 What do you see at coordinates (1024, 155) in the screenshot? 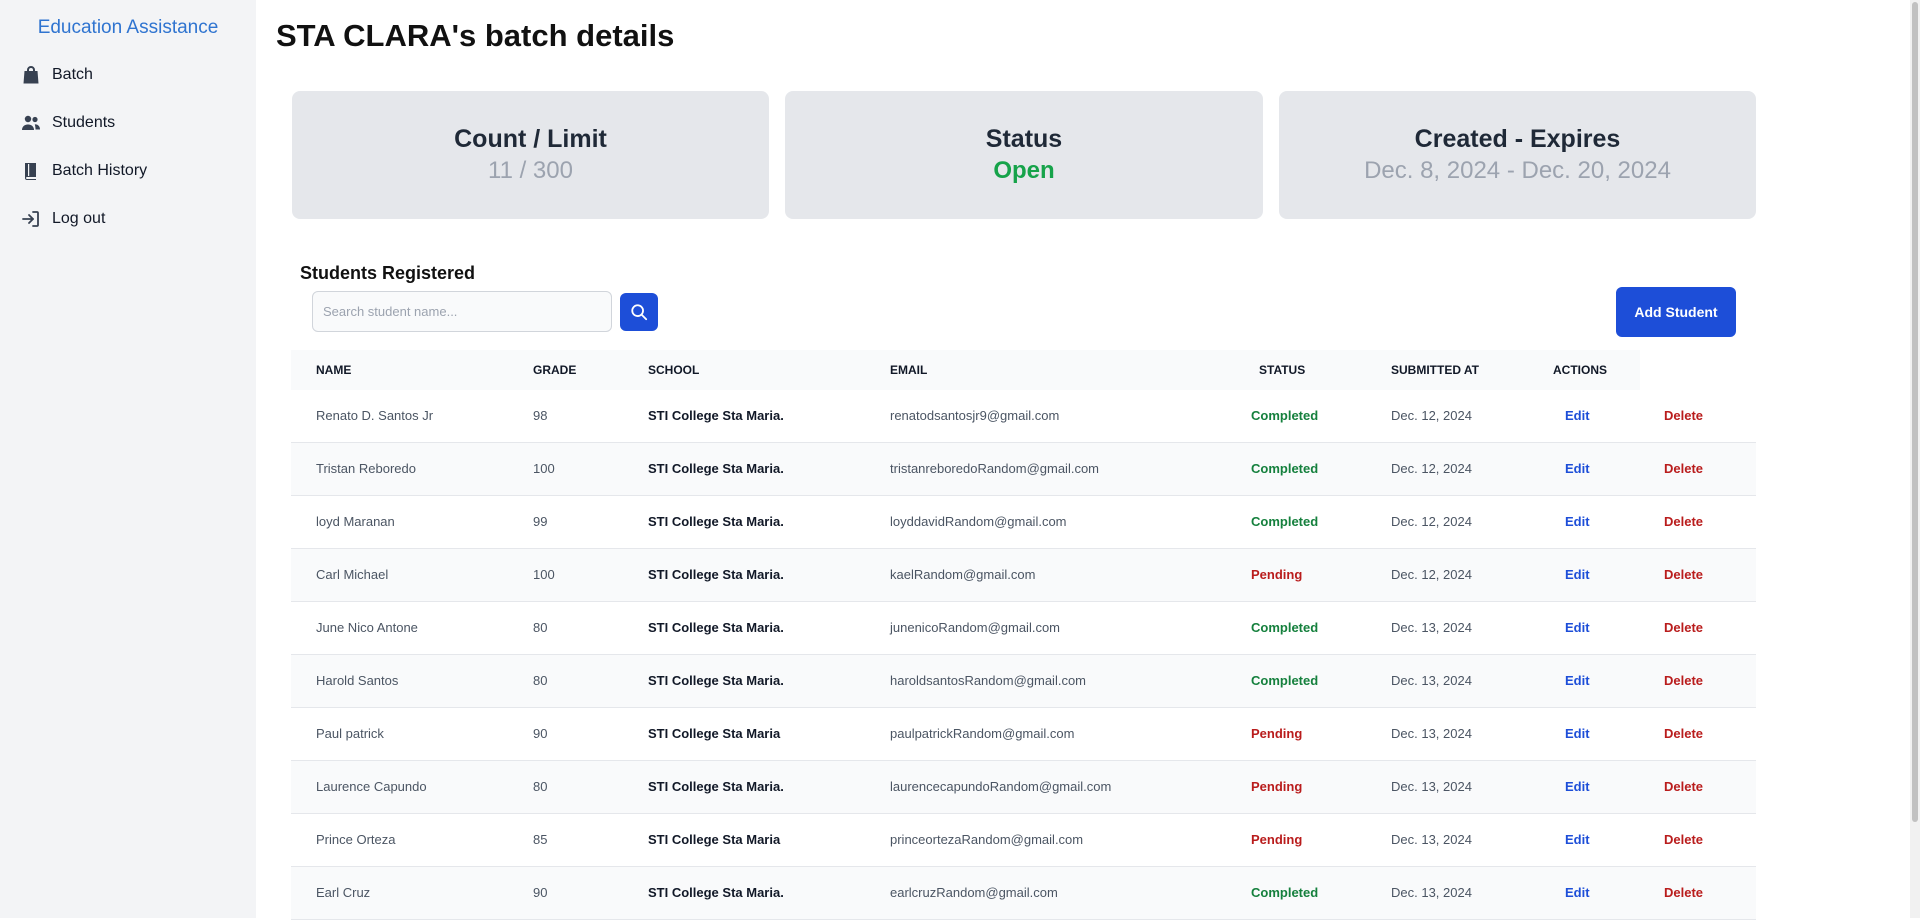
I see `status-card: Status Open` at bounding box center [1024, 155].